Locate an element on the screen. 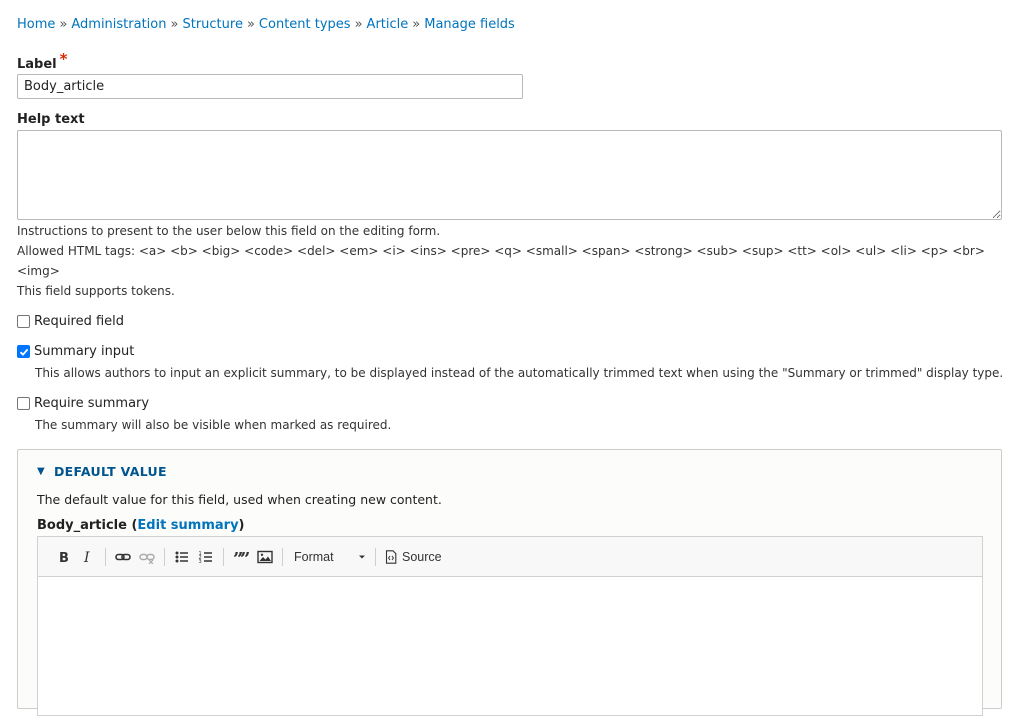 This screenshot has height=716, width=1019. tokens-note: This field supports tokens. is located at coordinates (96, 291).